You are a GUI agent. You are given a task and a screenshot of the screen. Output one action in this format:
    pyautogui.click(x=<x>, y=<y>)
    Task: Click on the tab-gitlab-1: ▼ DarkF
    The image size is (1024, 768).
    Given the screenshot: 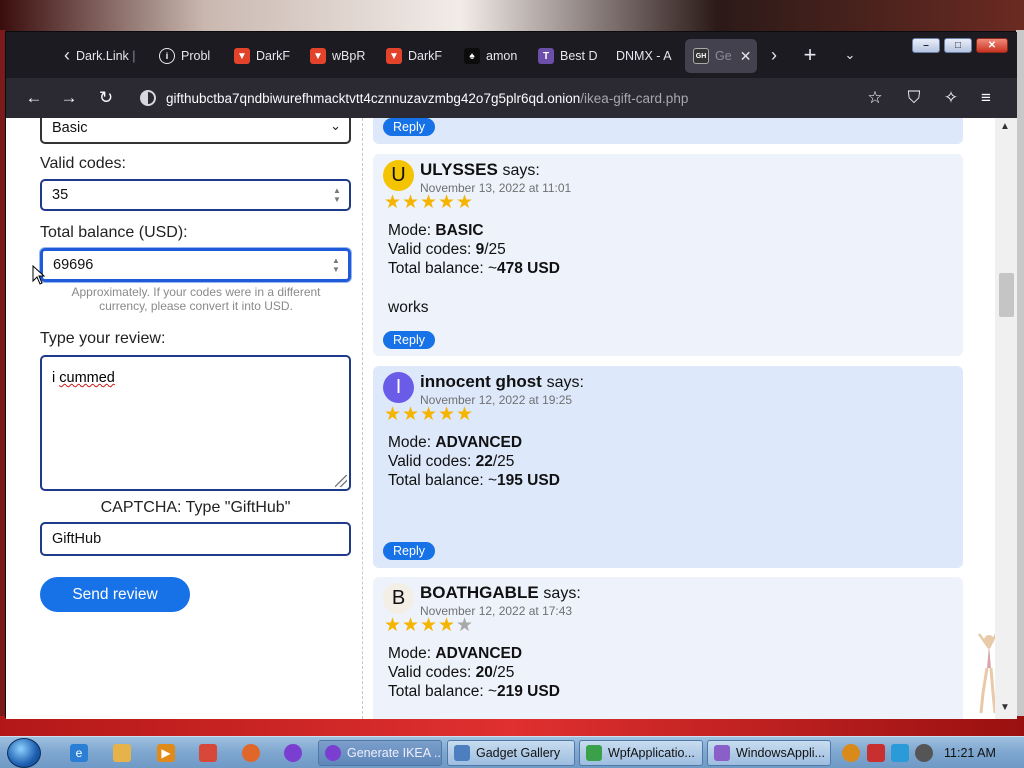 What is the action you would take?
    pyautogui.click(x=265, y=56)
    